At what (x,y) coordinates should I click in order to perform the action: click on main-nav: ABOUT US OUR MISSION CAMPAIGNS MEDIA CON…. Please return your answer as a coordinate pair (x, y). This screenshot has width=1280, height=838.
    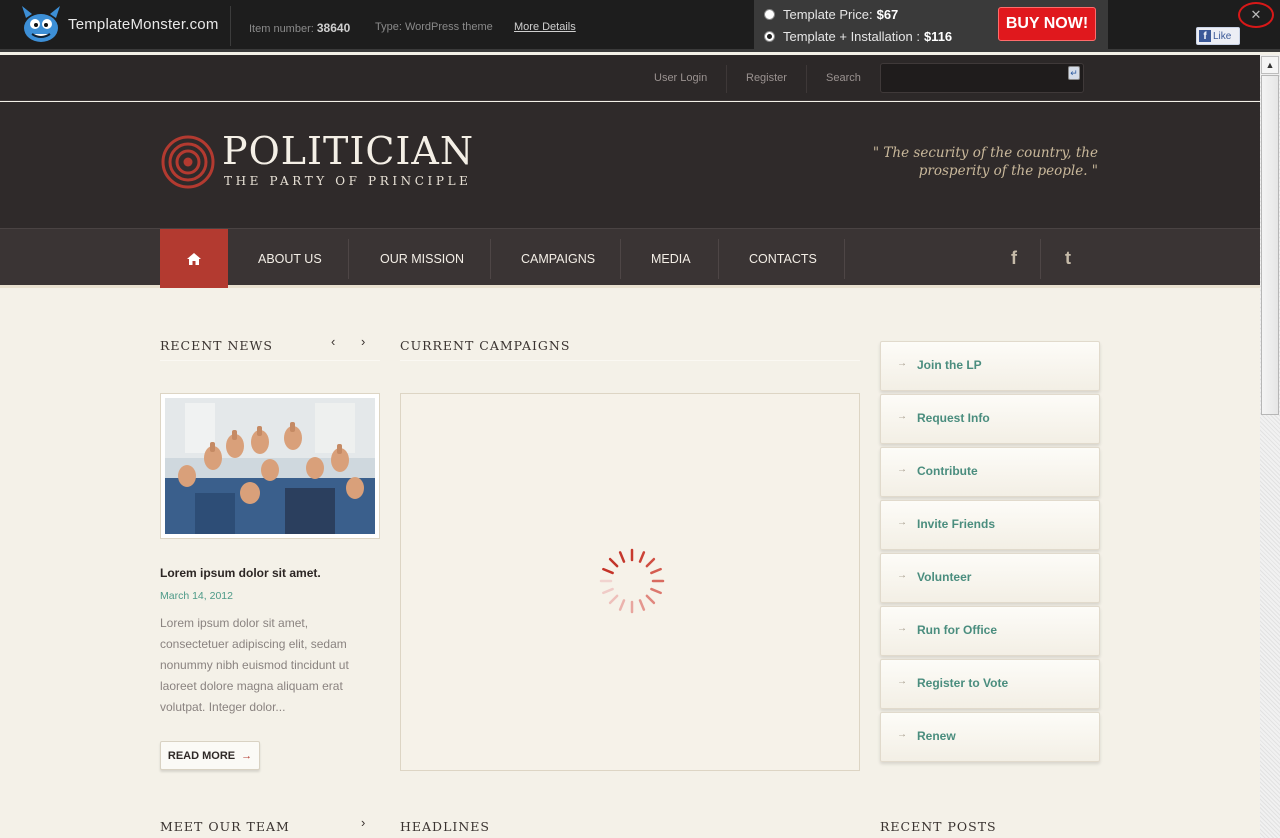
    Looking at the image, I should click on (630, 258).